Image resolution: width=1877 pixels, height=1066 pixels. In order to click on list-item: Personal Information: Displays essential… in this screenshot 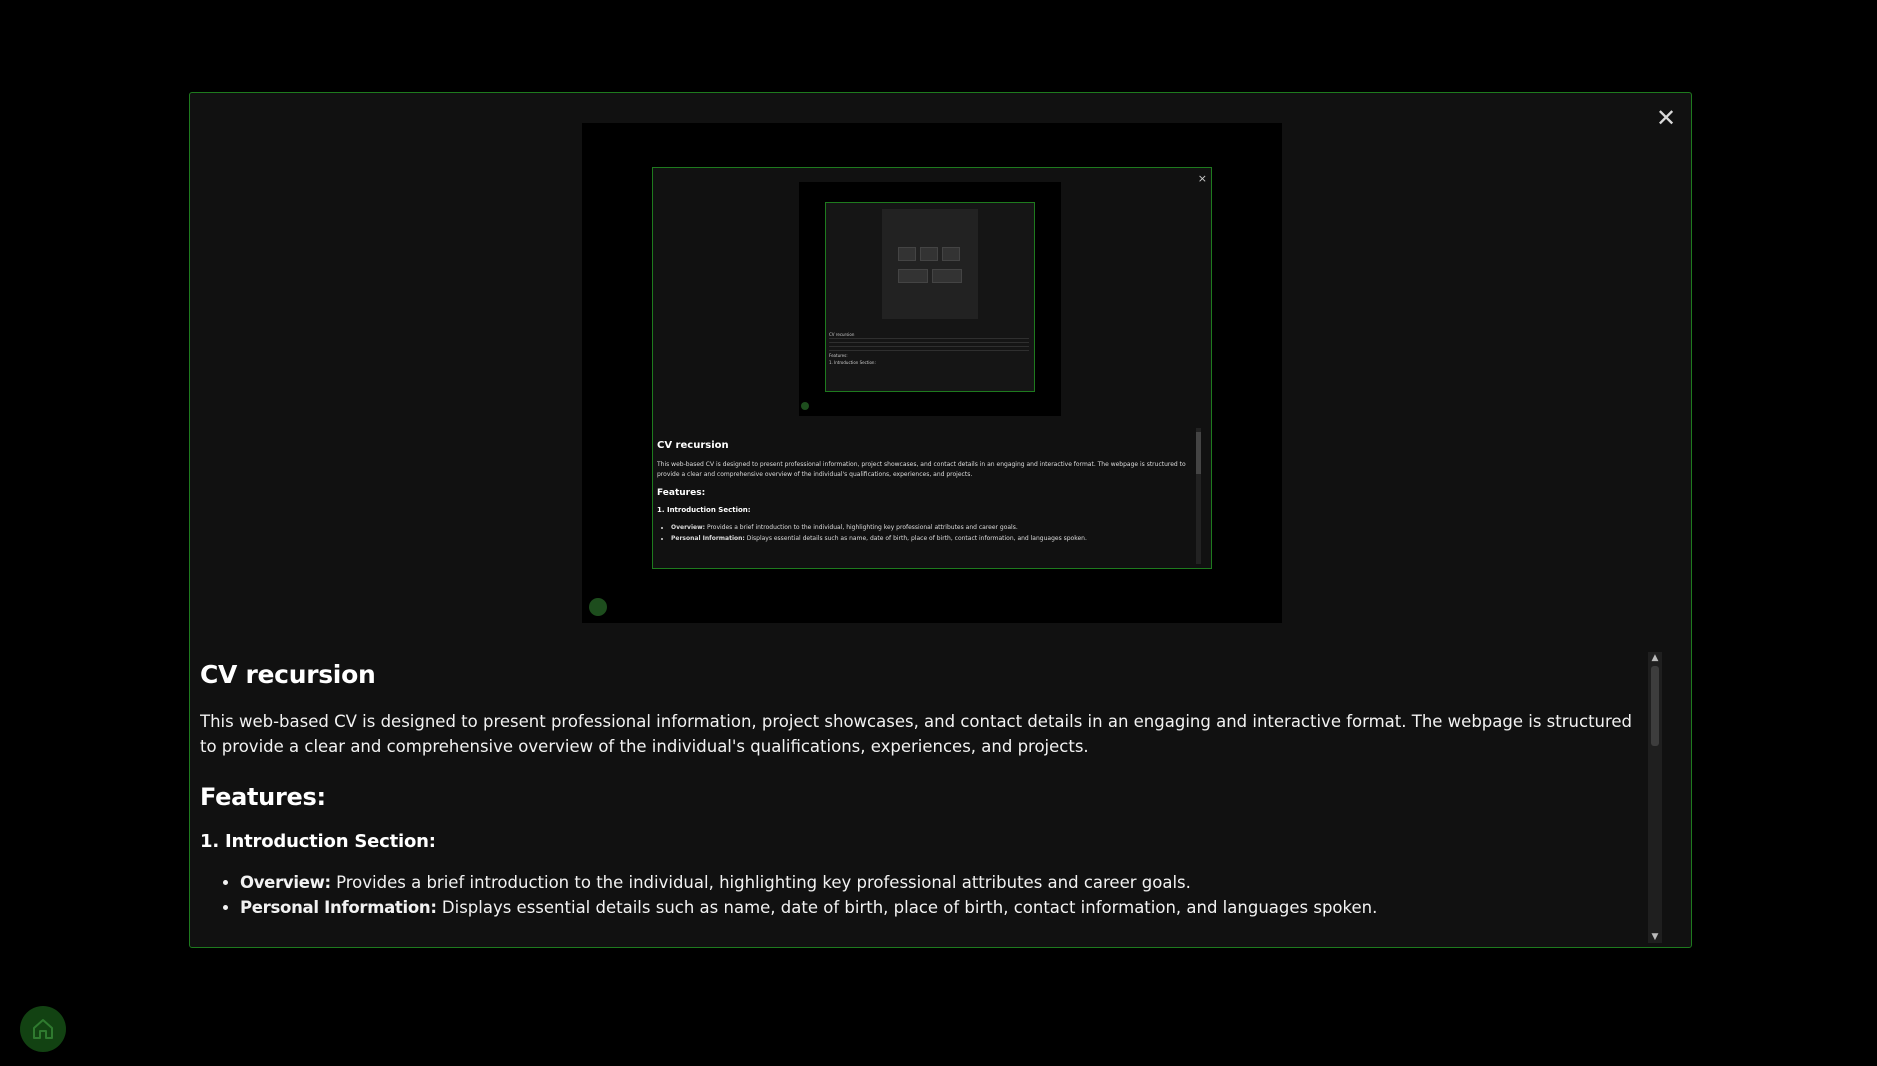, I will do `click(945, 907)`.